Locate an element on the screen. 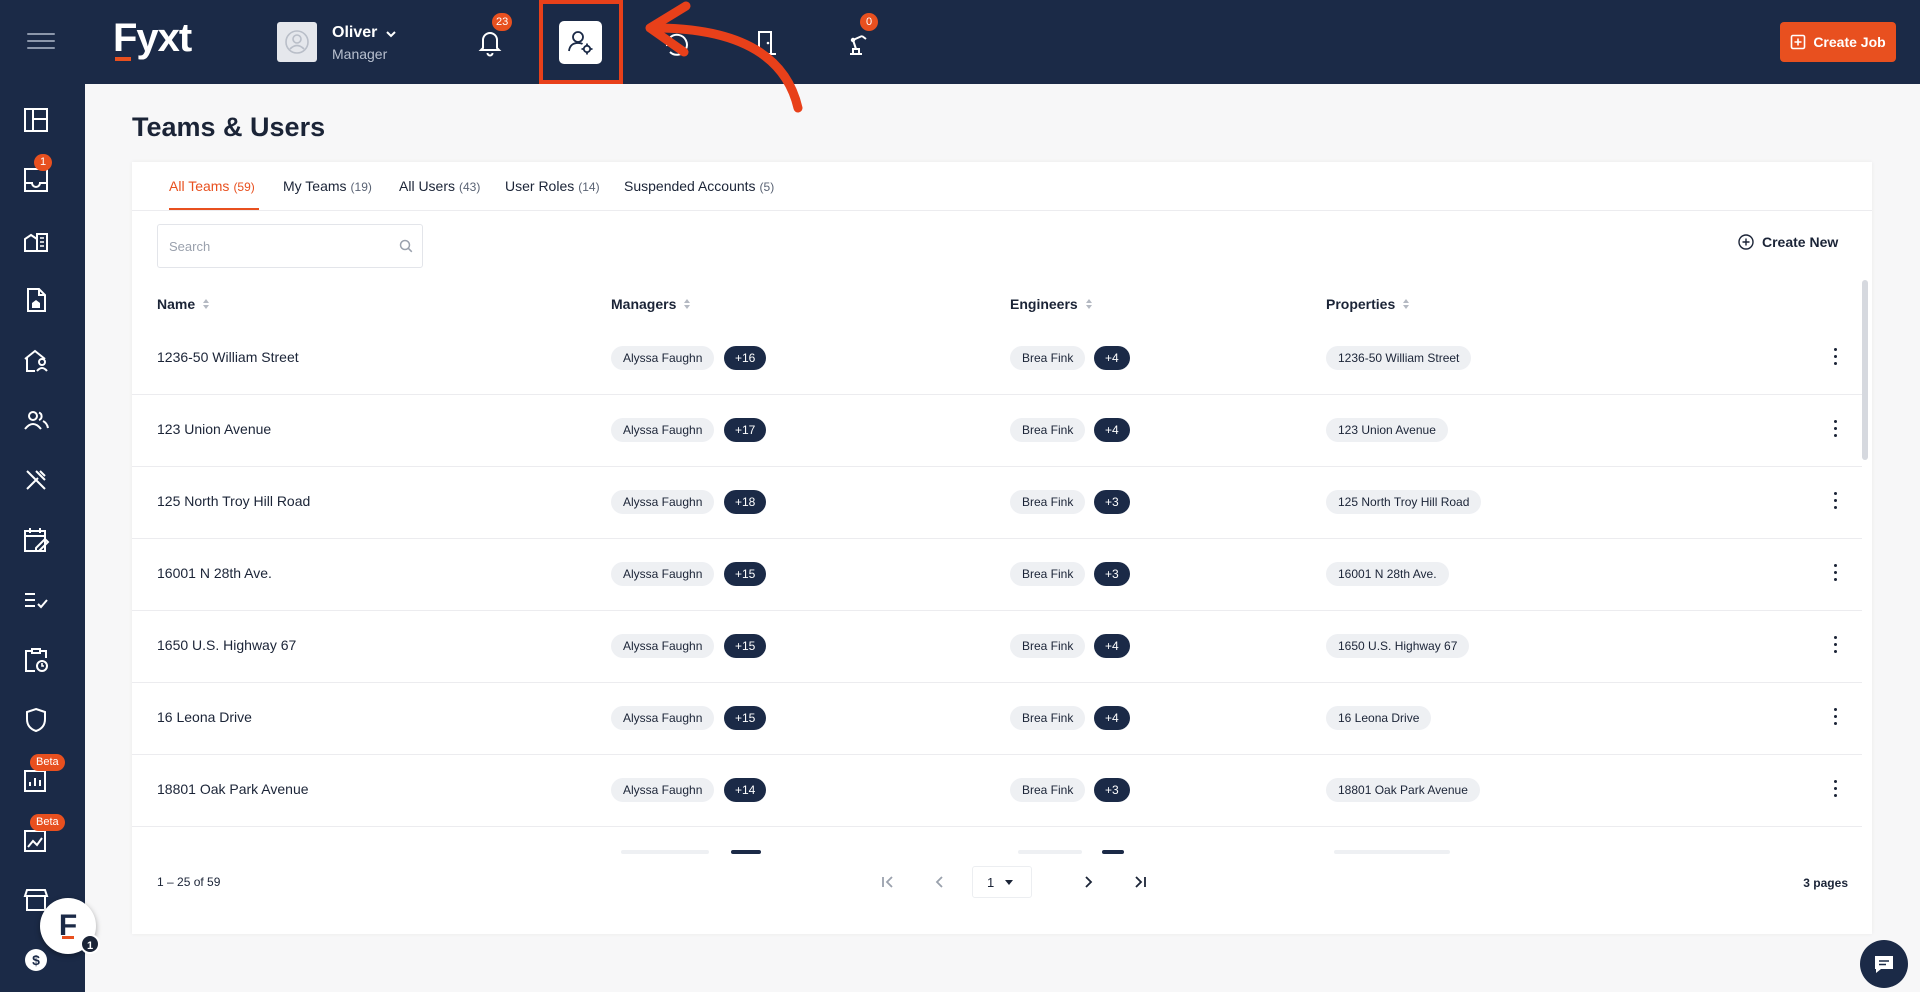 This screenshot has width=1920, height=992. create-new-button: Create New is located at coordinates (1788, 242).